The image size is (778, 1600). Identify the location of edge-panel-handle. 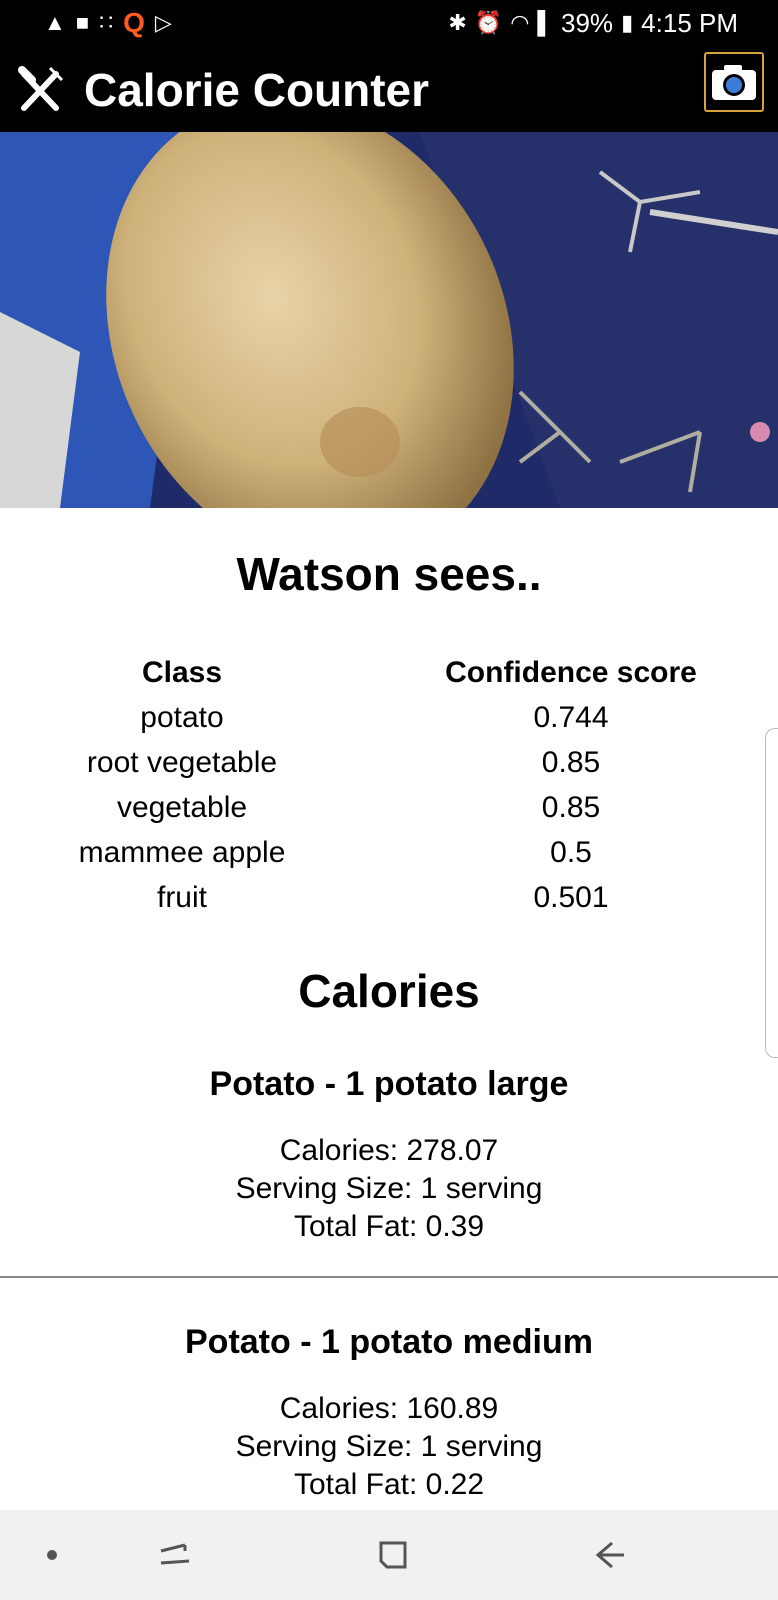
(771, 893).